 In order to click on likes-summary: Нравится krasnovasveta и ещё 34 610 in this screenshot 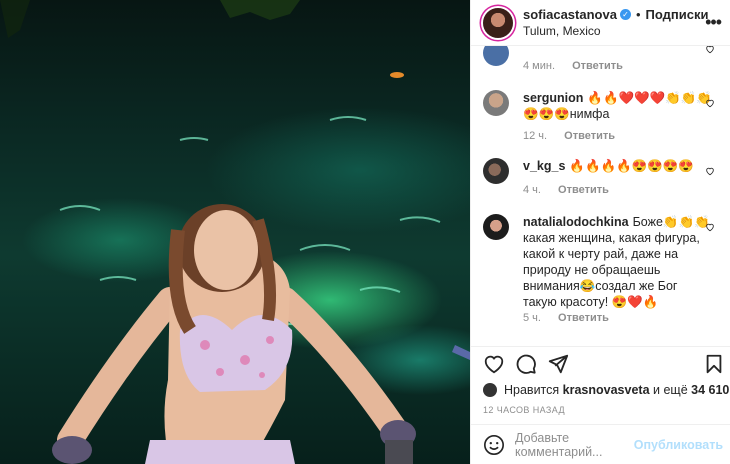, I will do `click(606, 390)`.